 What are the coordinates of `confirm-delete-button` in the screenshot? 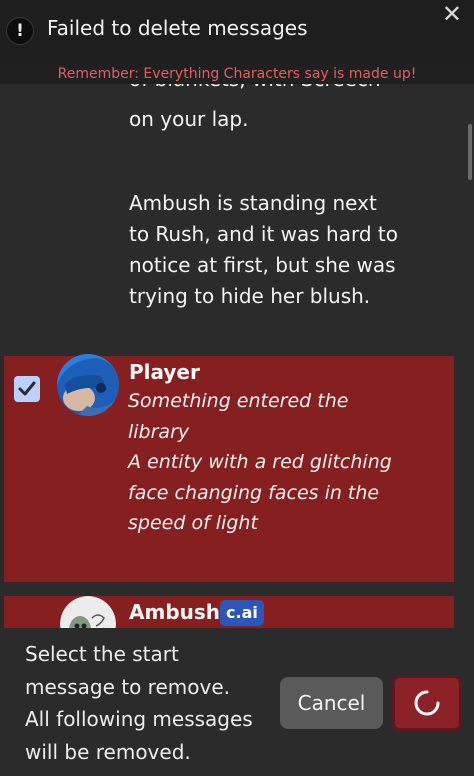 It's located at (427, 703).